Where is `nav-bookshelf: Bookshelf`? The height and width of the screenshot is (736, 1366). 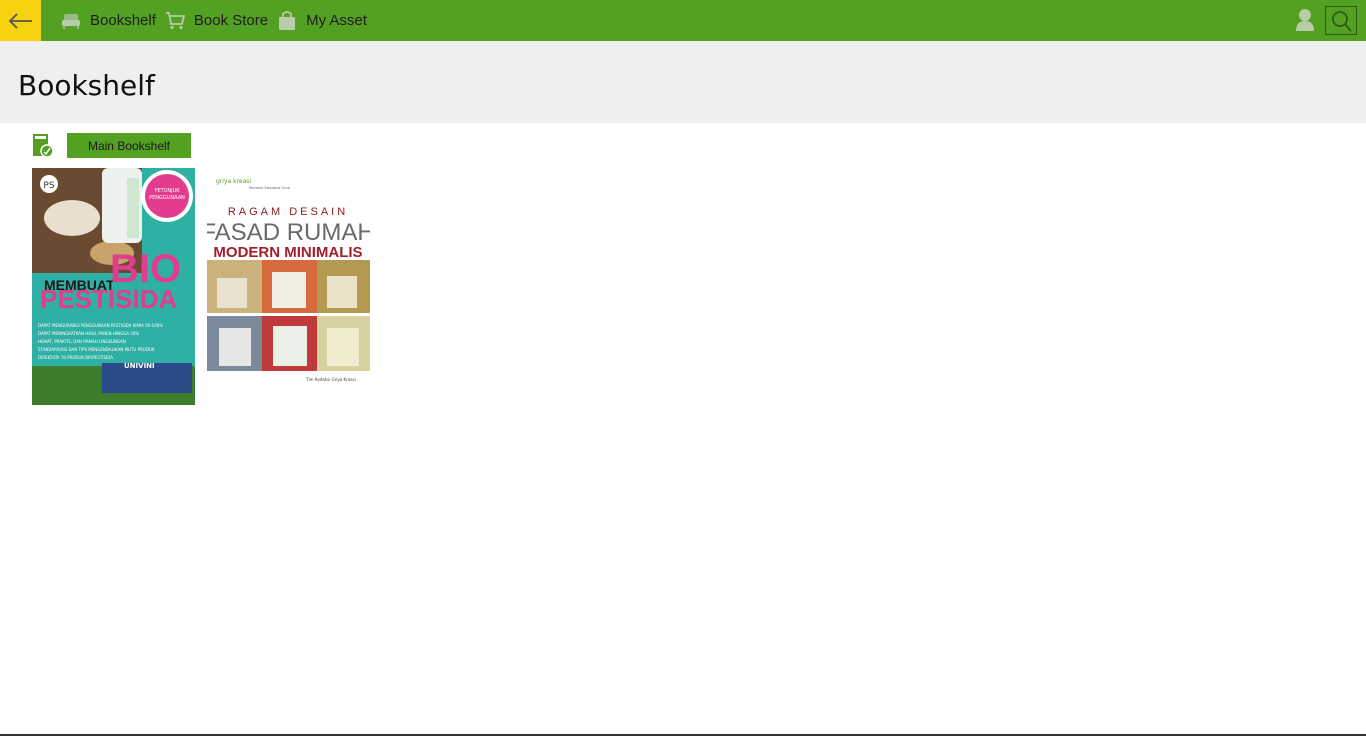 nav-bookshelf: Bookshelf is located at coordinates (108, 20).